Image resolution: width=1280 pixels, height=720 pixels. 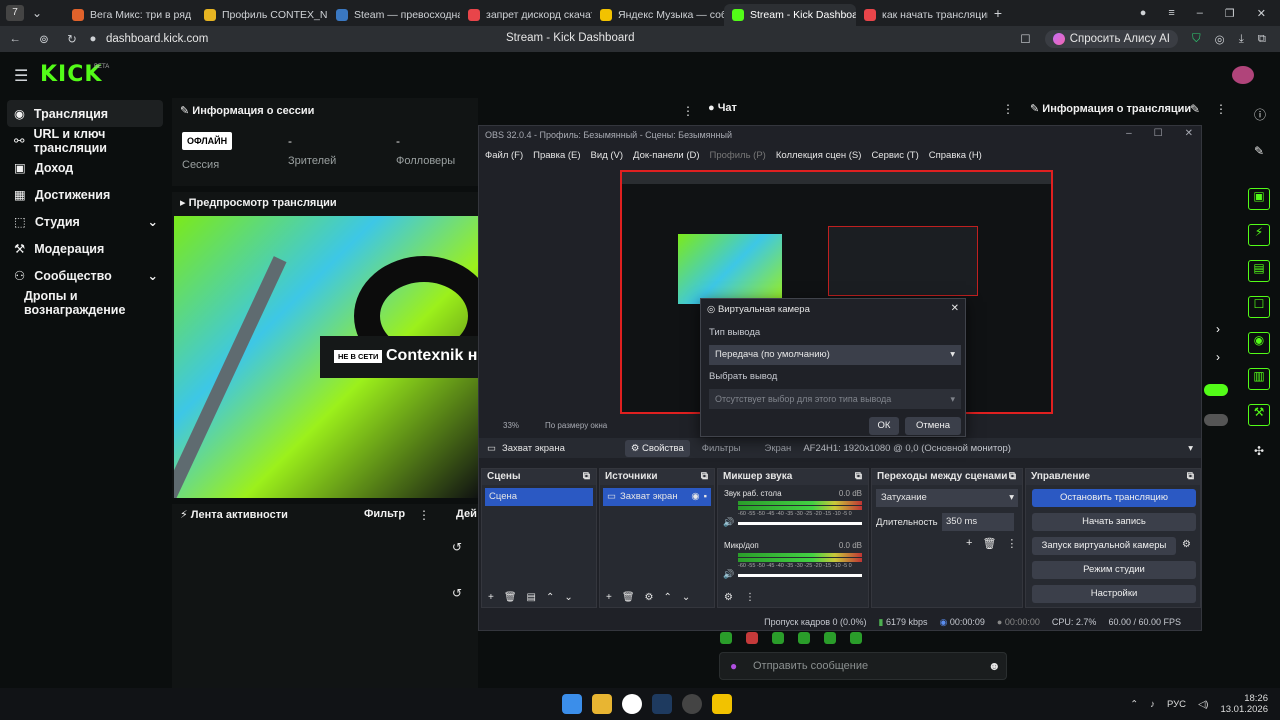 I want to click on toggle-on, so click(x=1216, y=390).